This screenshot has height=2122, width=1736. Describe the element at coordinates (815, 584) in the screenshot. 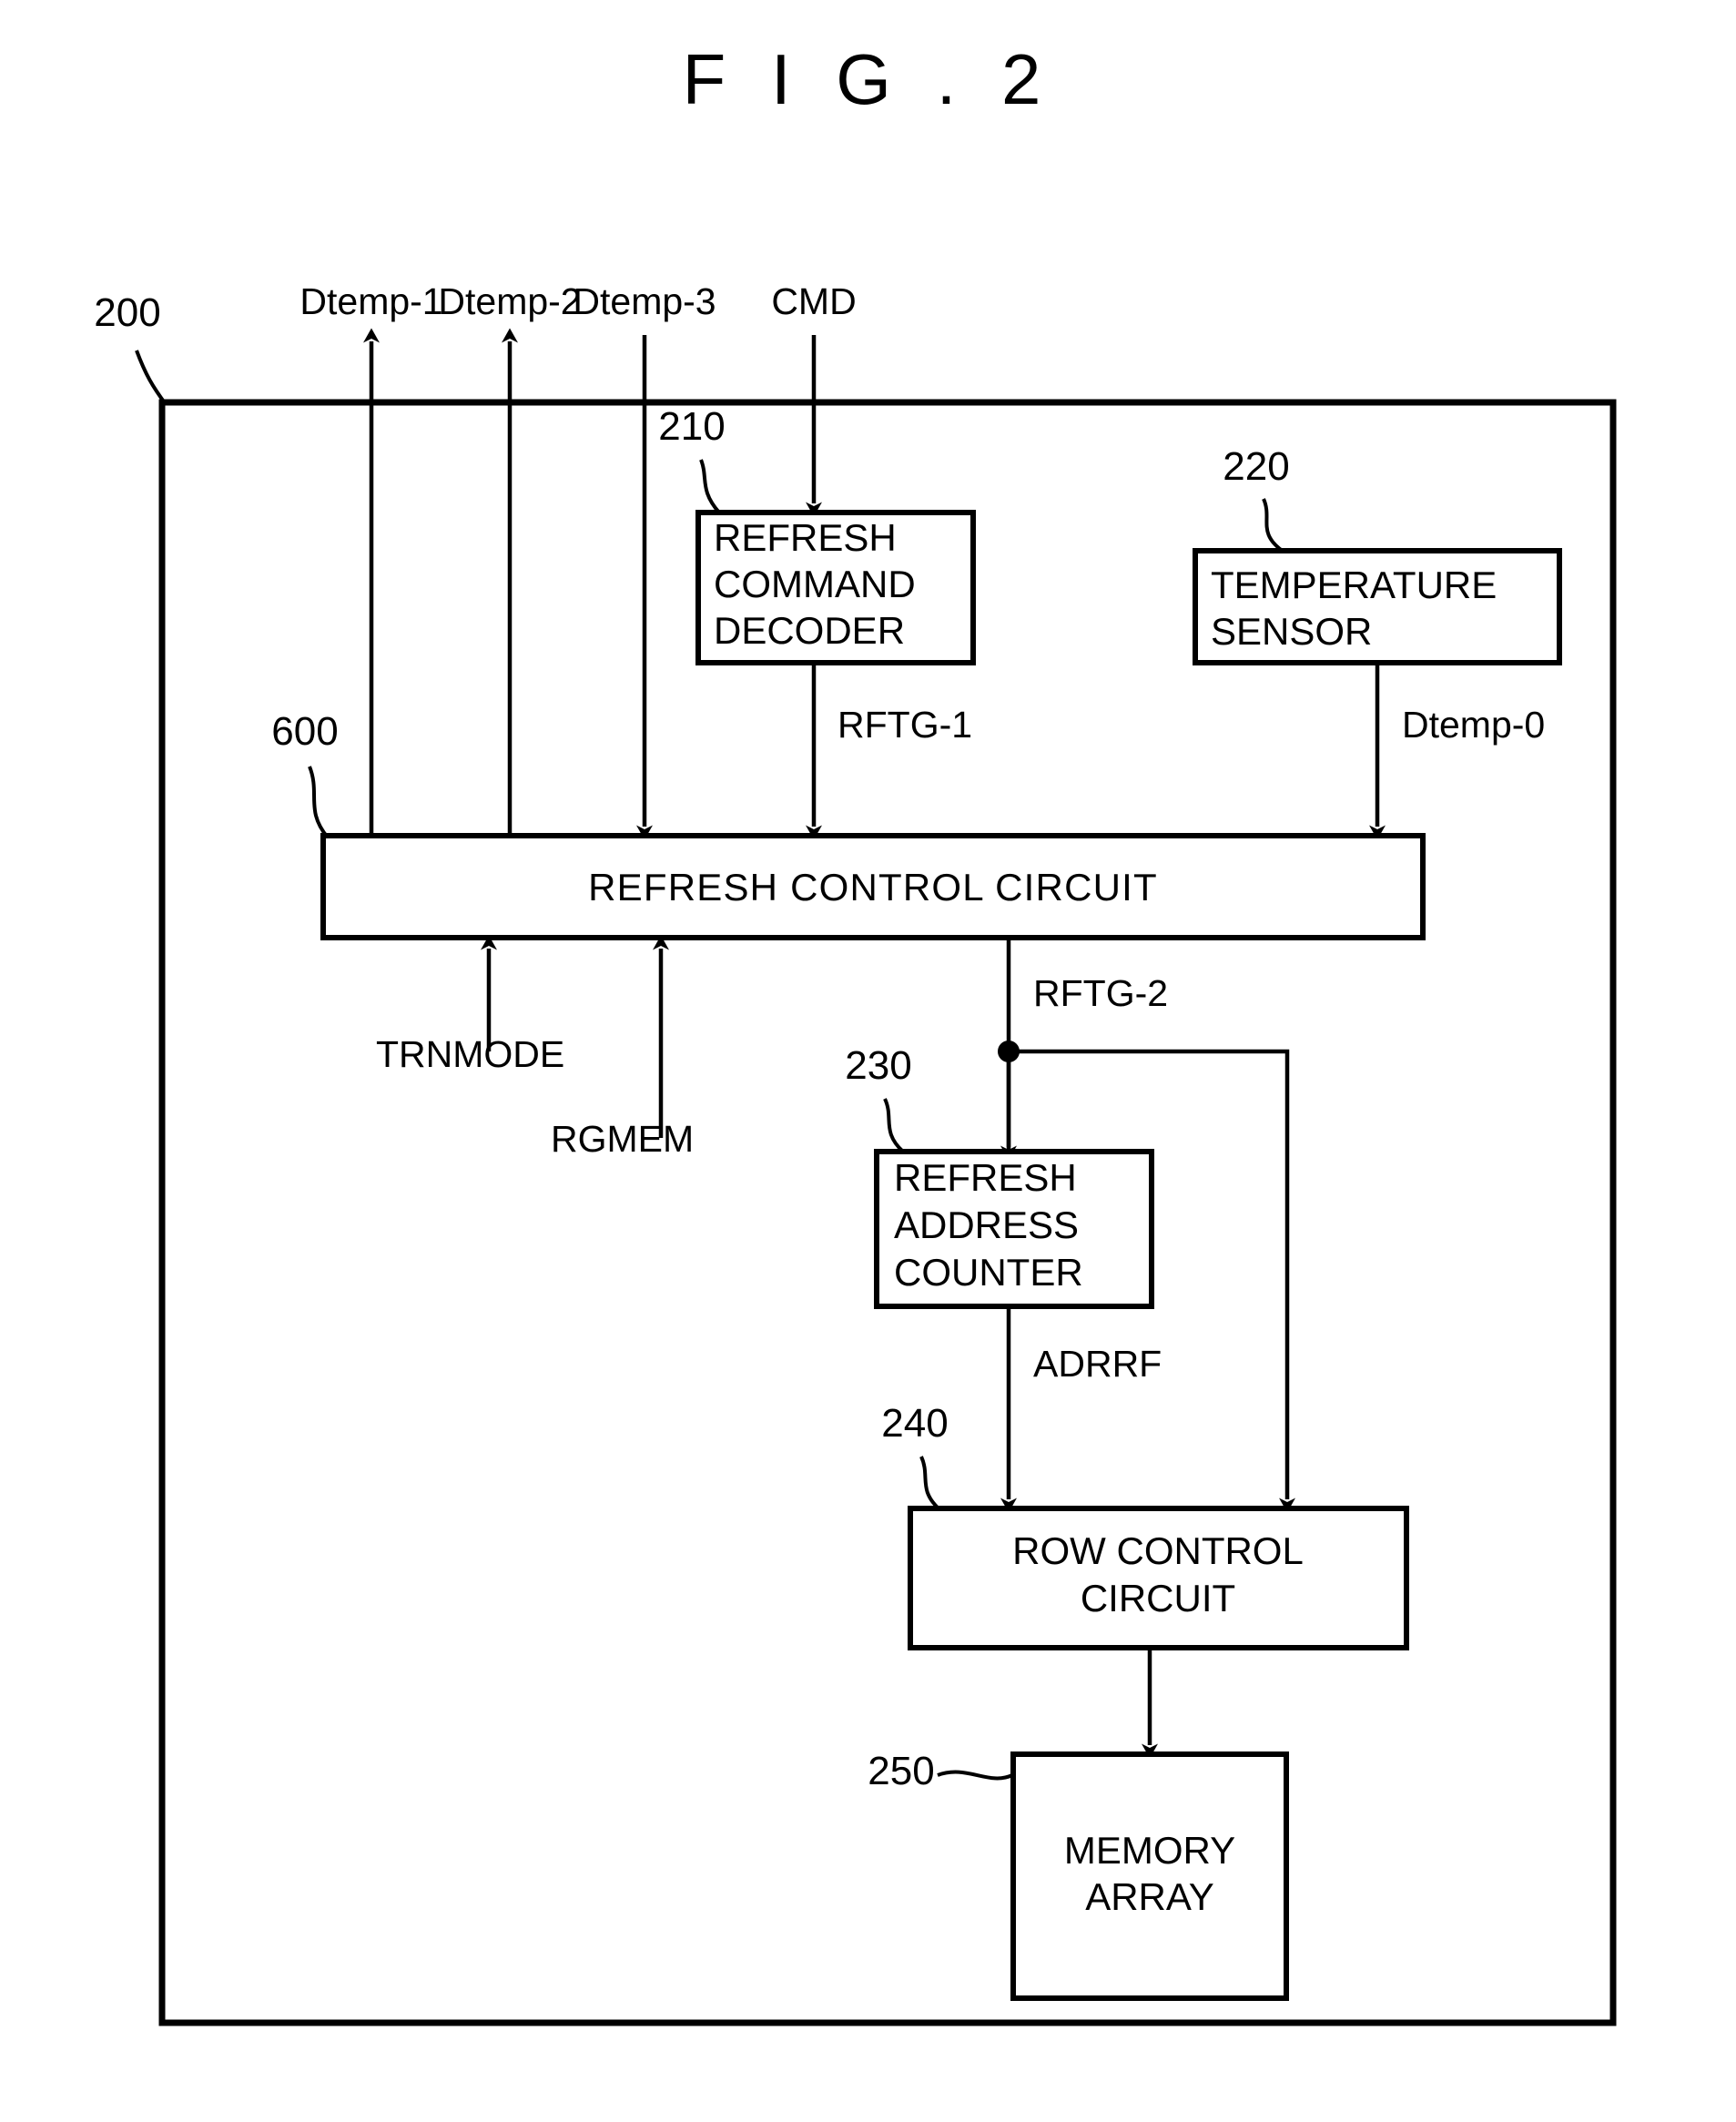

I see `block-210-line-2: COMMAND` at that location.